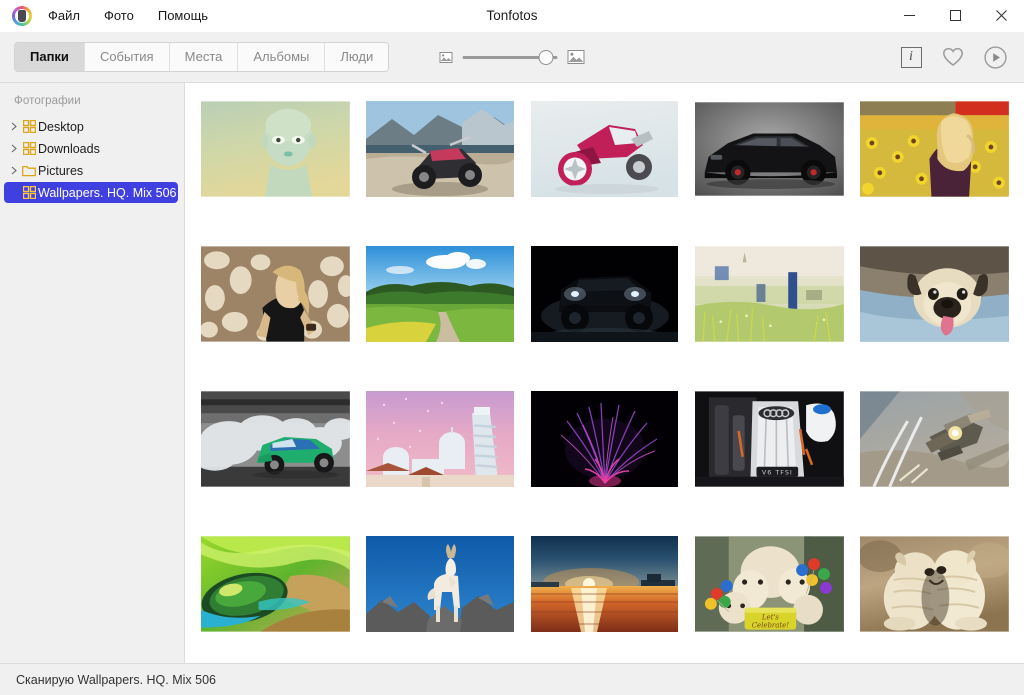 Image resolution: width=1024 pixels, height=695 pixels. I want to click on green-drift-car-thumbnail, so click(275, 439).